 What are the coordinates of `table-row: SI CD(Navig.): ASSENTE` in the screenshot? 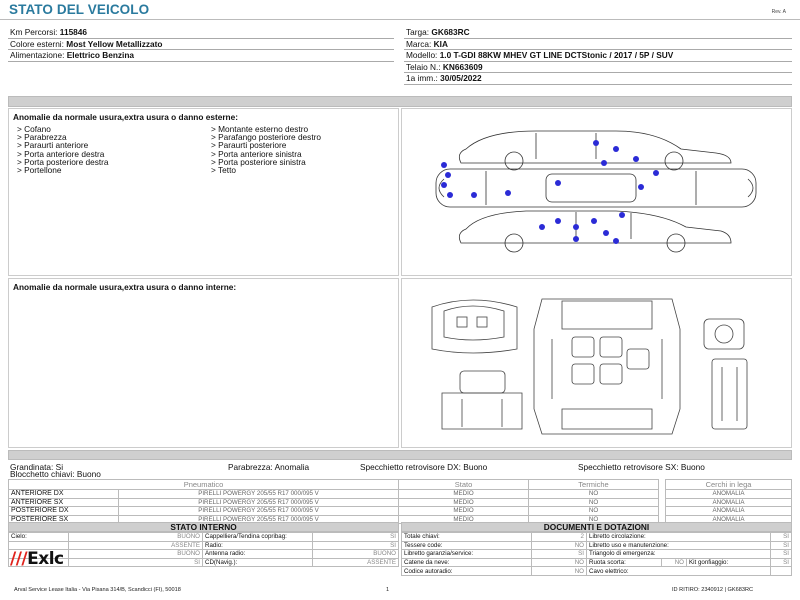 It's located at (203, 562).